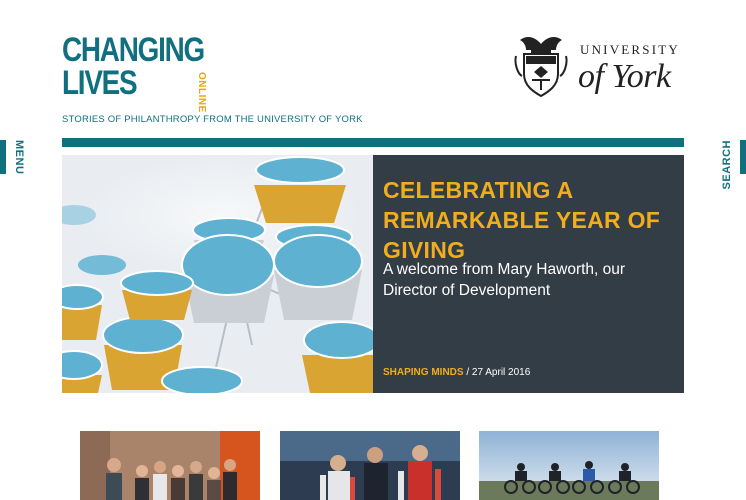 The height and width of the screenshot is (500, 746). I want to click on story-category-link: SHAPING MINDS, so click(423, 372).